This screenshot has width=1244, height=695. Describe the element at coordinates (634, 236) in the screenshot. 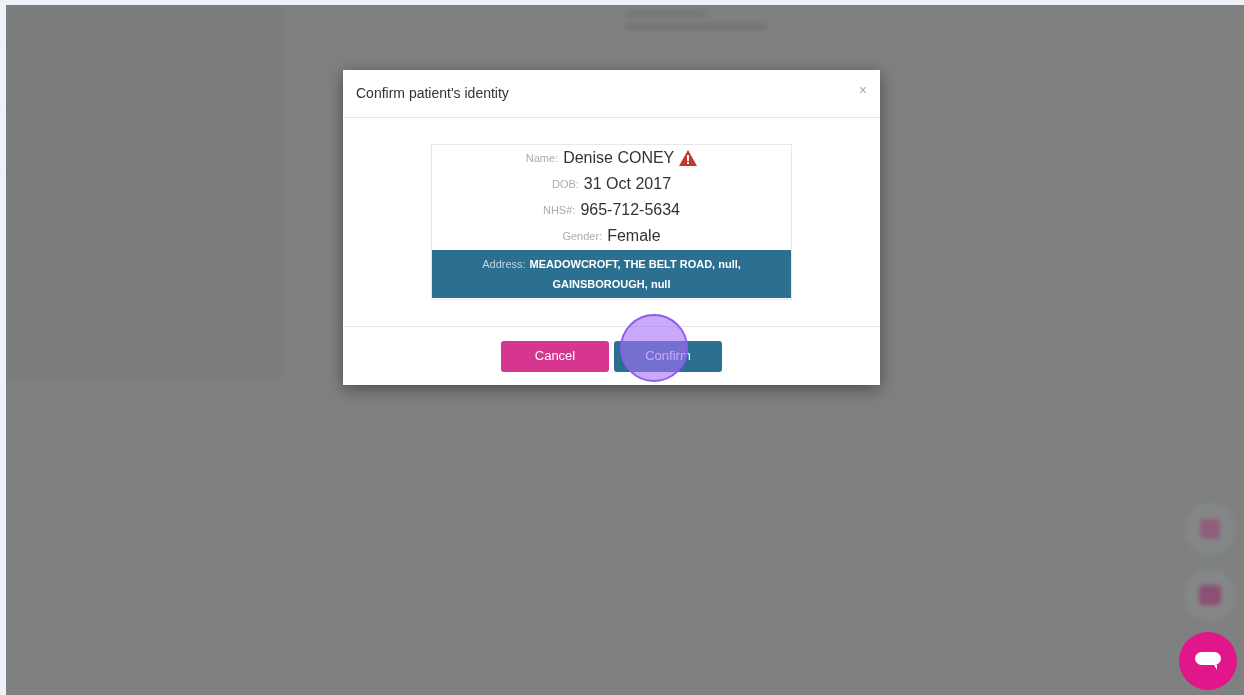

I see `field-value: Female` at that location.